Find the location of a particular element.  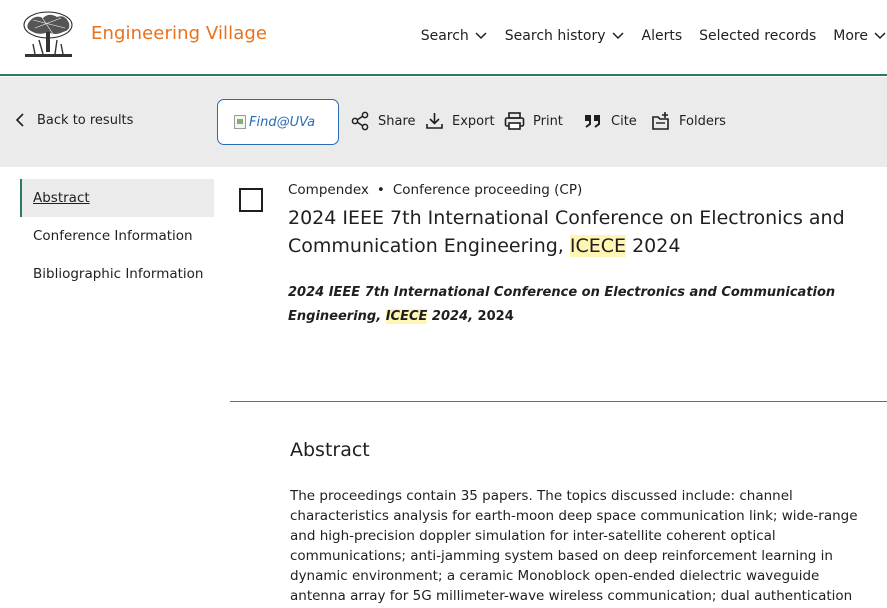

cite-button: Cite is located at coordinates (610, 121).